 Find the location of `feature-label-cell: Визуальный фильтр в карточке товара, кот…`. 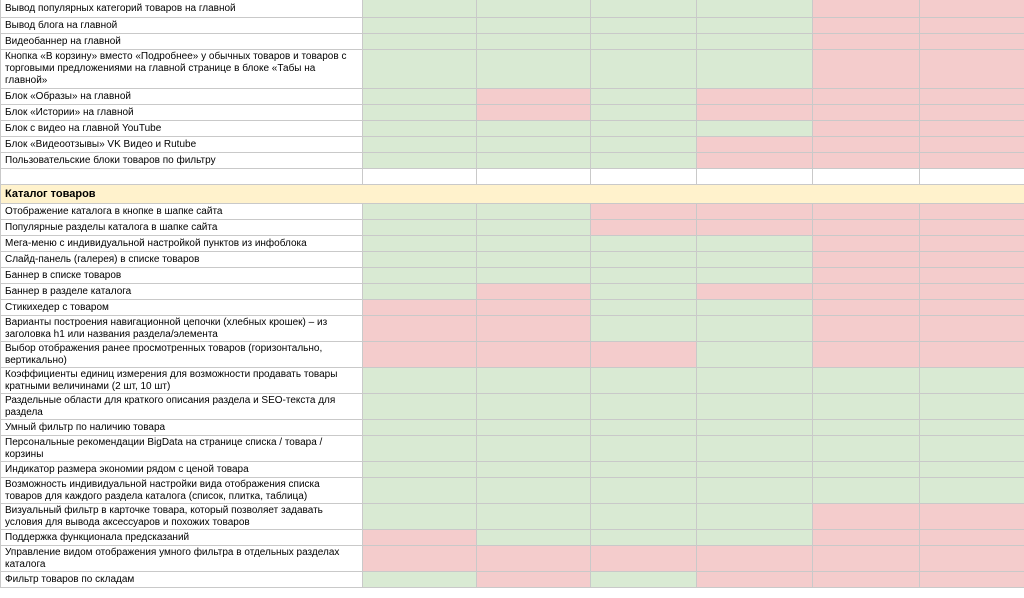

feature-label-cell: Визуальный фильтр в карточке товара, кот… is located at coordinates (181, 516).